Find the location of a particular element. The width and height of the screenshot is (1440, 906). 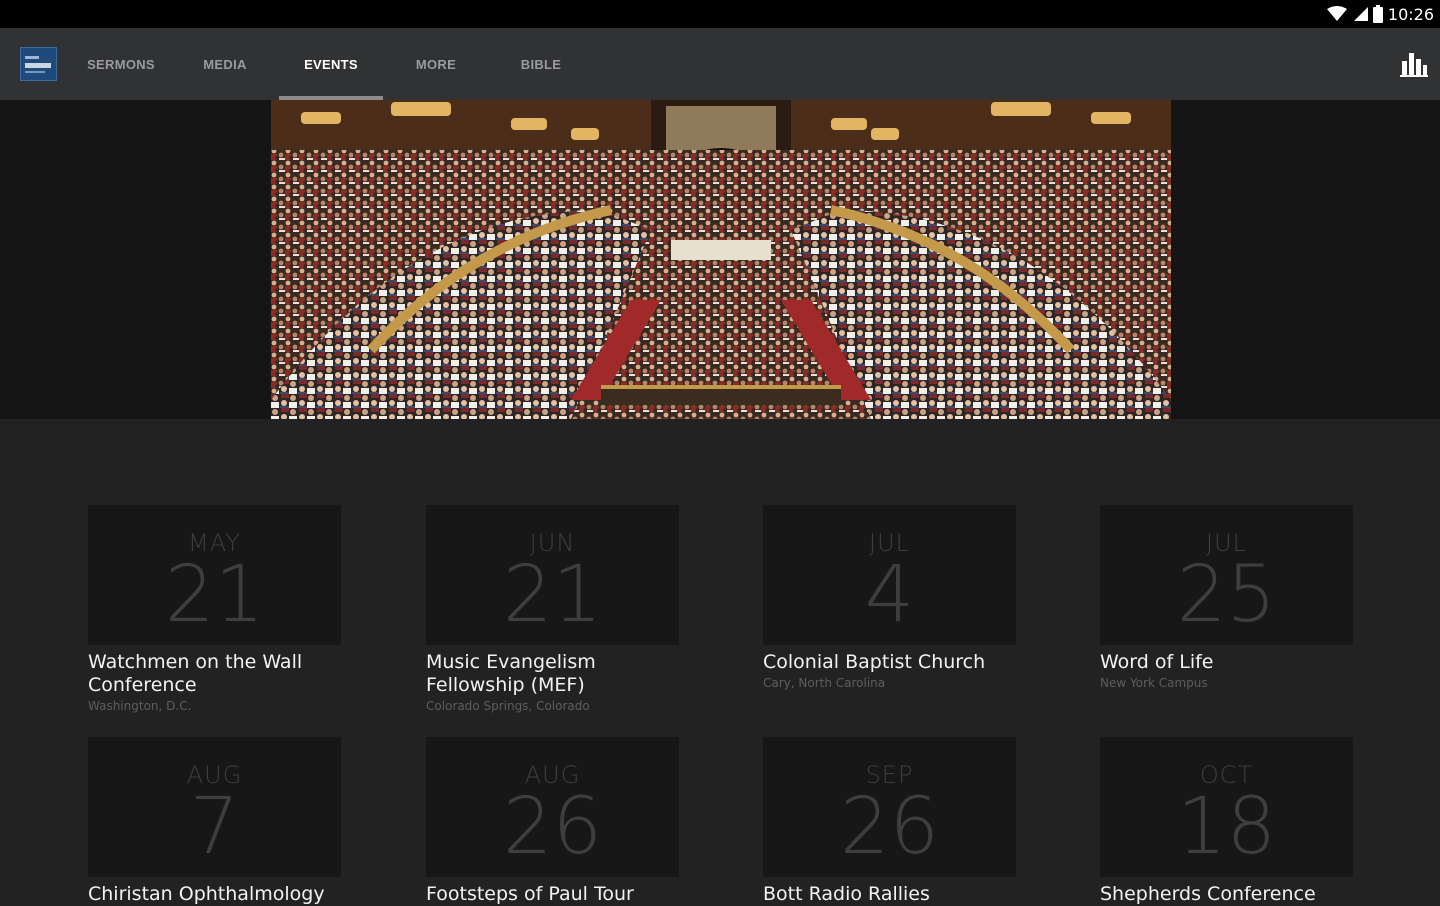

tab-more: MORE is located at coordinates (436, 64).